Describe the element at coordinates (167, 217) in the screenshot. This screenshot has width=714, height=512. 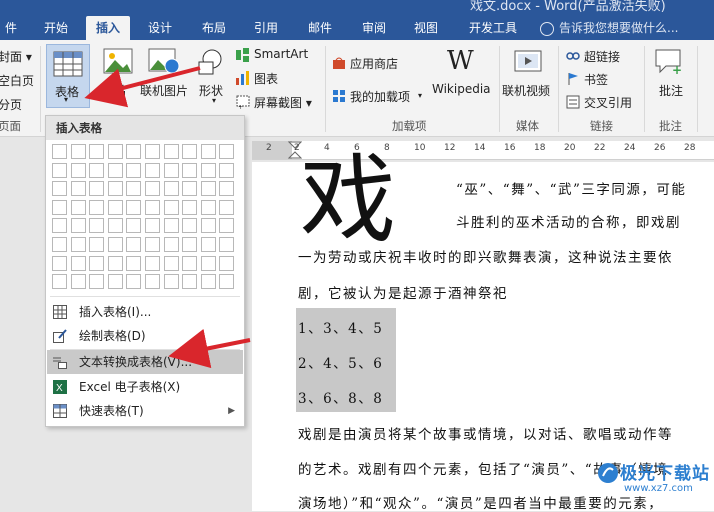
I see `annotation-arrows` at that location.